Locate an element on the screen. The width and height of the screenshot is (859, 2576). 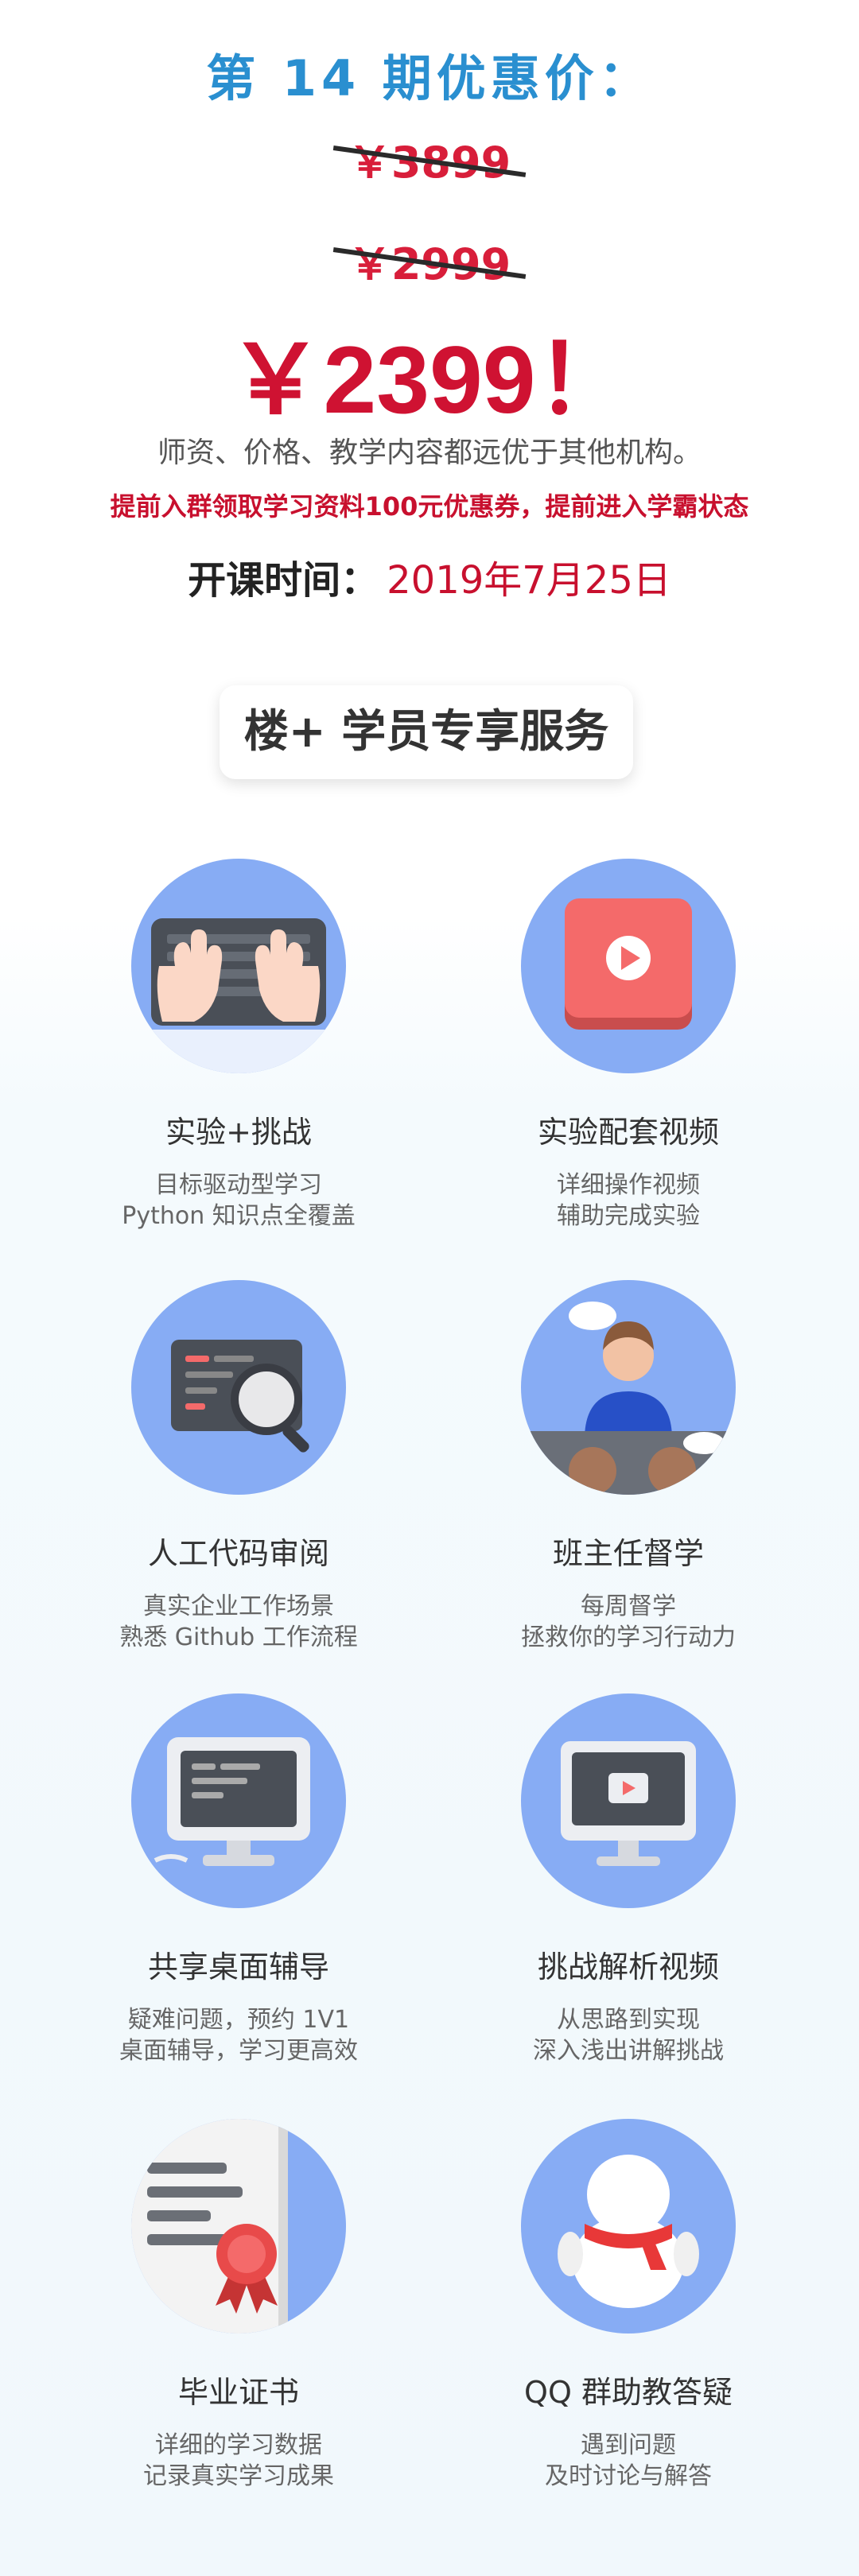
service-desc-line1: 遇到问题 is located at coordinates (628, 2445).